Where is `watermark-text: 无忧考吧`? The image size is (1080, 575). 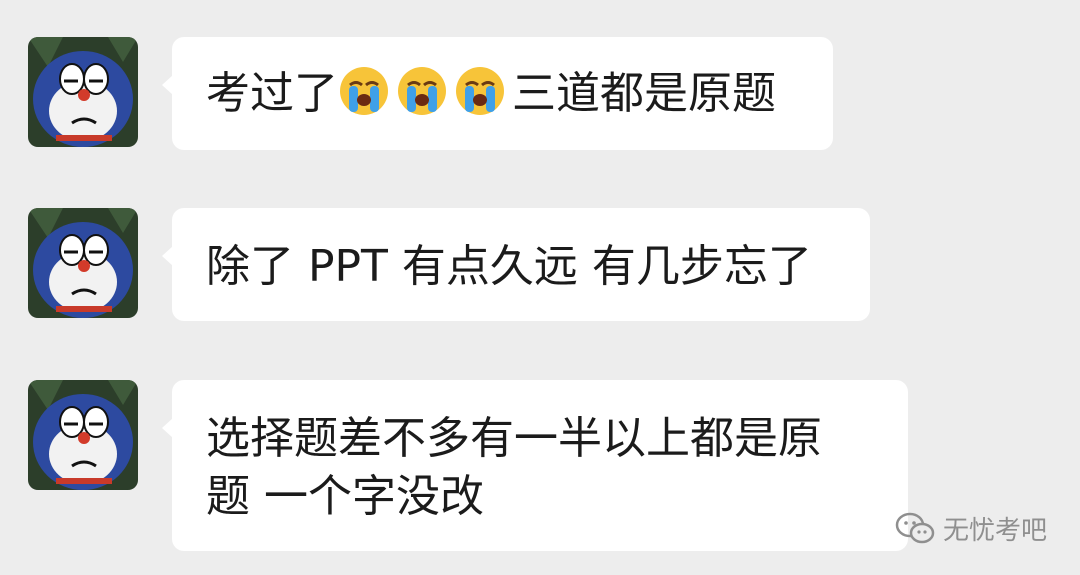 watermark-text: 无忧考吧 is located at coordinates (995, 531).